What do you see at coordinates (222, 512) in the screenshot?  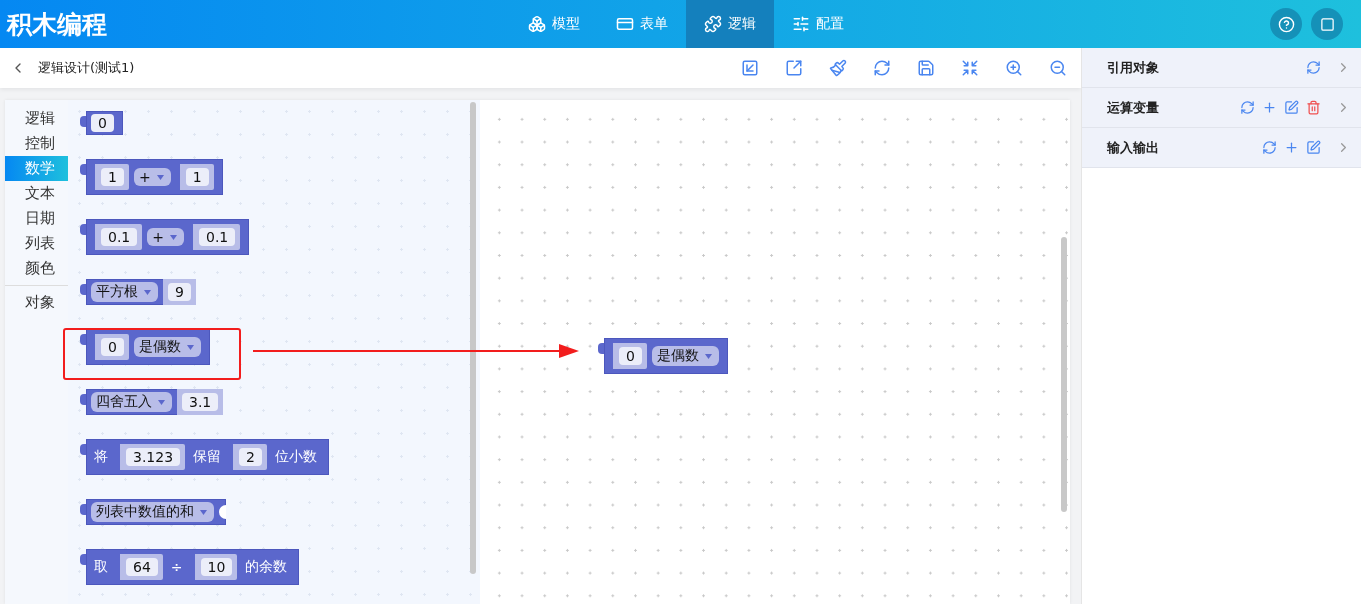 I see `empty-socket` at bounding box center [222, 512].